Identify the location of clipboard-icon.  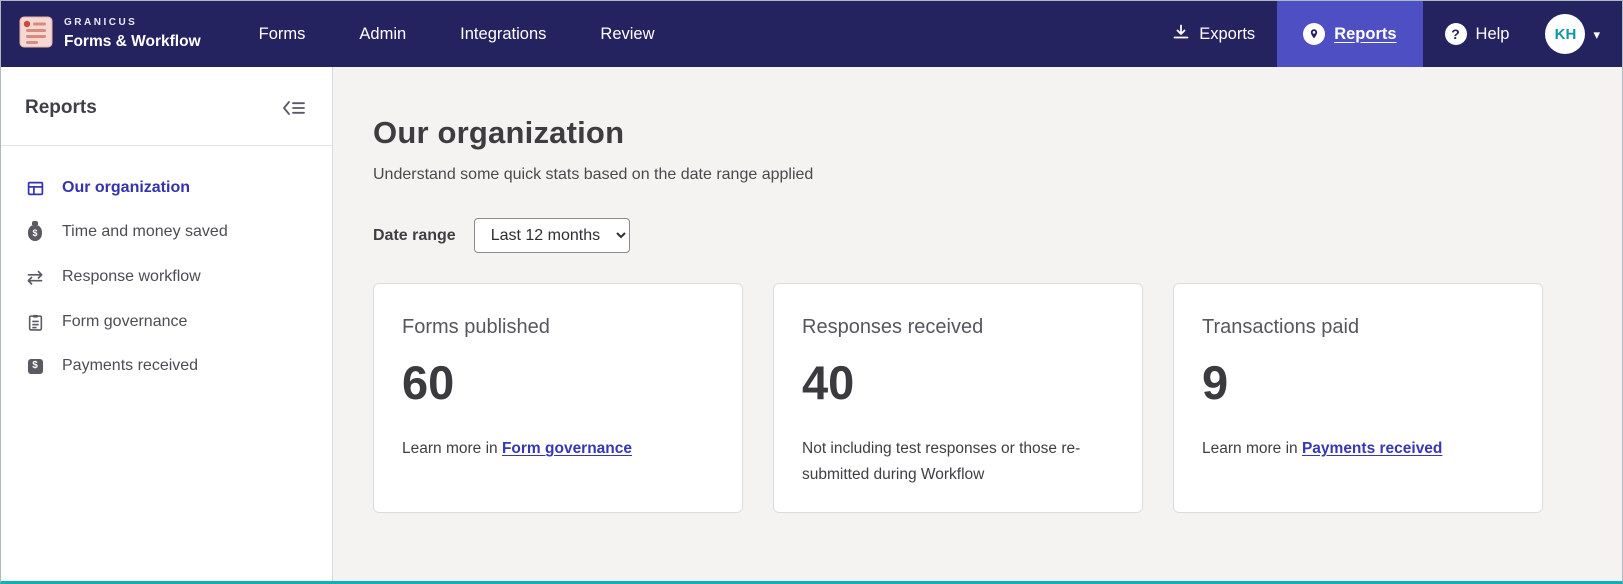
(35, 322).